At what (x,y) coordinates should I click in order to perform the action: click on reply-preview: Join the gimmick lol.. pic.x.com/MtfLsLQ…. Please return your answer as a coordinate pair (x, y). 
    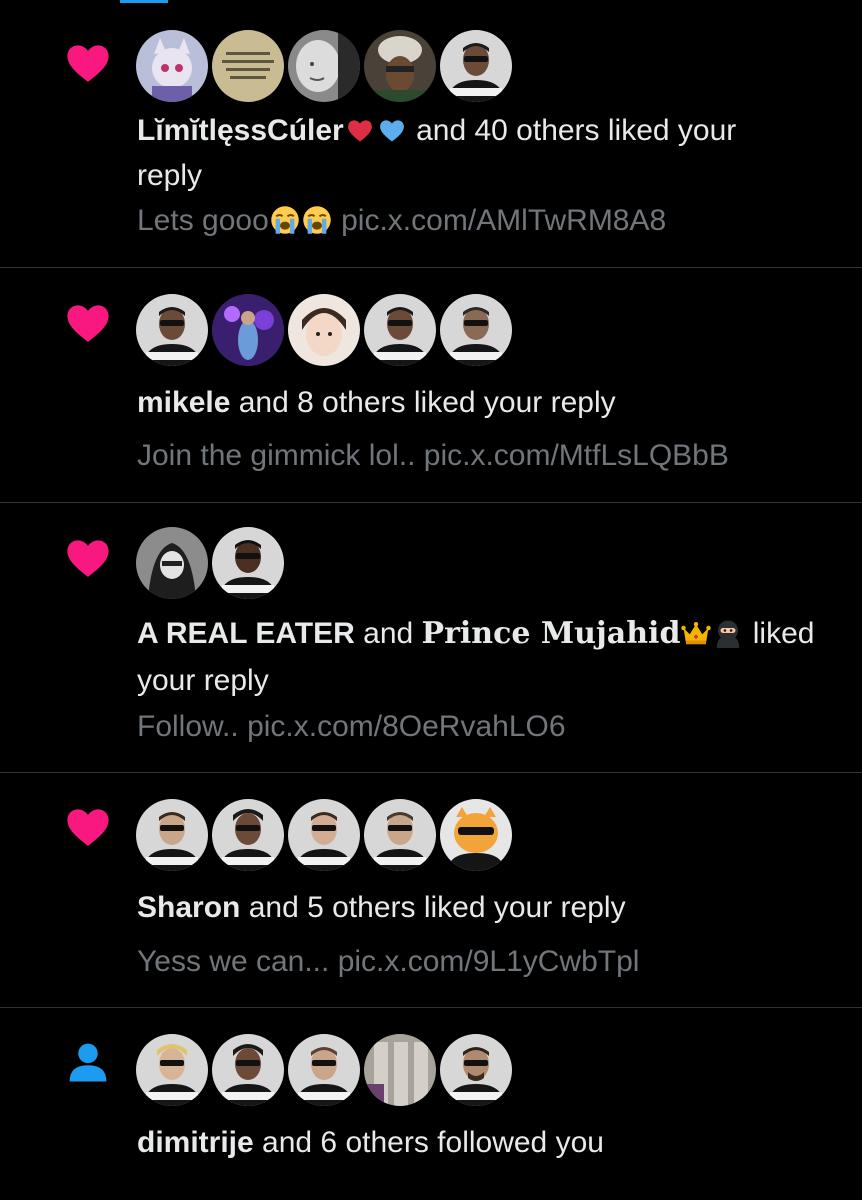
    Looking at the image, I should click on (433, 456).